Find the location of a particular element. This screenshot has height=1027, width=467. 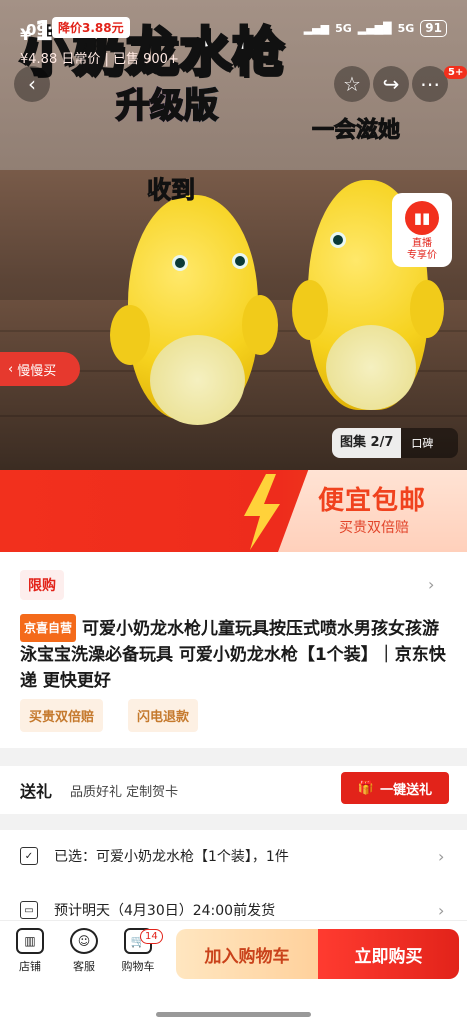

checklist-icon: ✓ is located at coordinates (29, 856).